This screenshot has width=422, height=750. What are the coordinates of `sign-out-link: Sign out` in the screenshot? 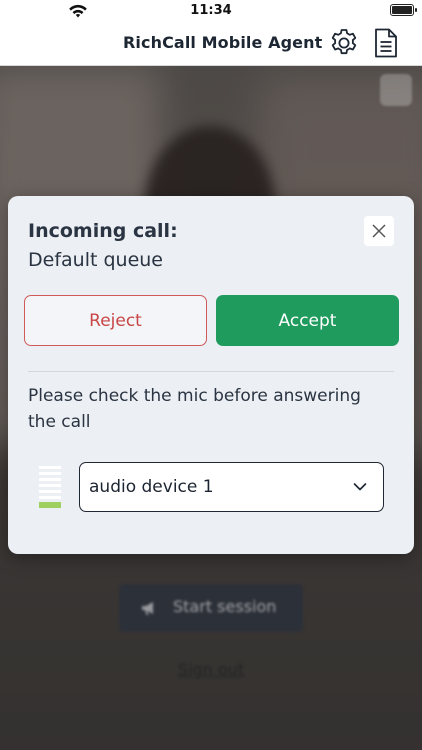 It's located at (211, 669).